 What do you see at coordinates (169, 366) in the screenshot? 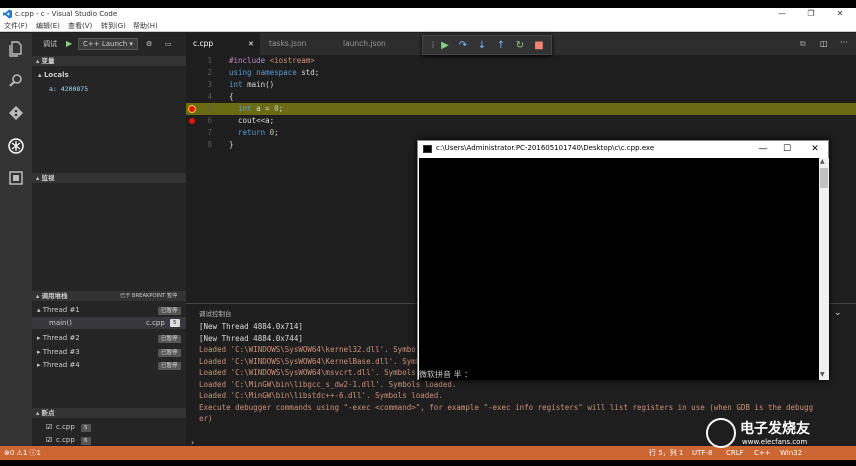
I see `thread-4-state: 已暂停` at bounding box center [169, 366].